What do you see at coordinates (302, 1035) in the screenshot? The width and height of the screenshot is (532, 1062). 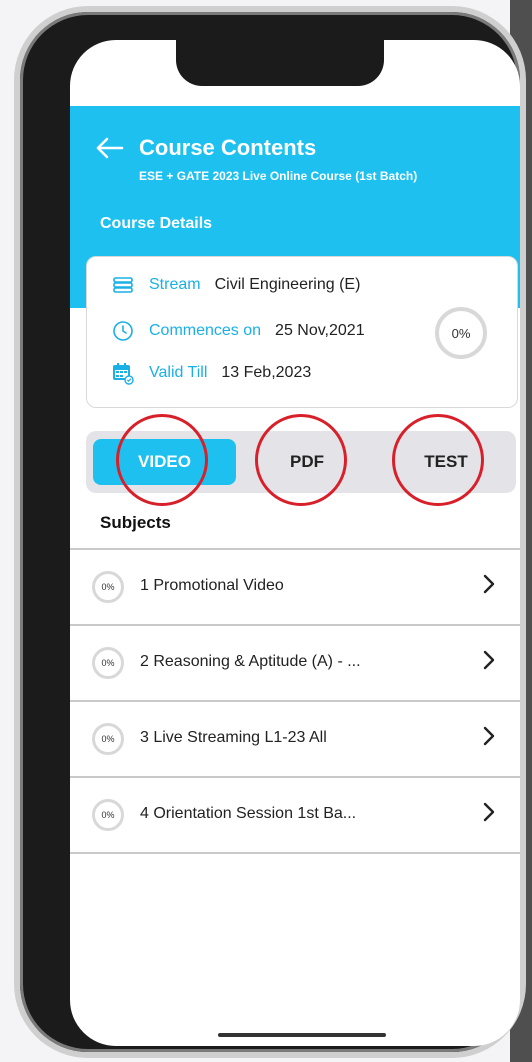 I see `home-indicator` at bounding box center [302, 1035].